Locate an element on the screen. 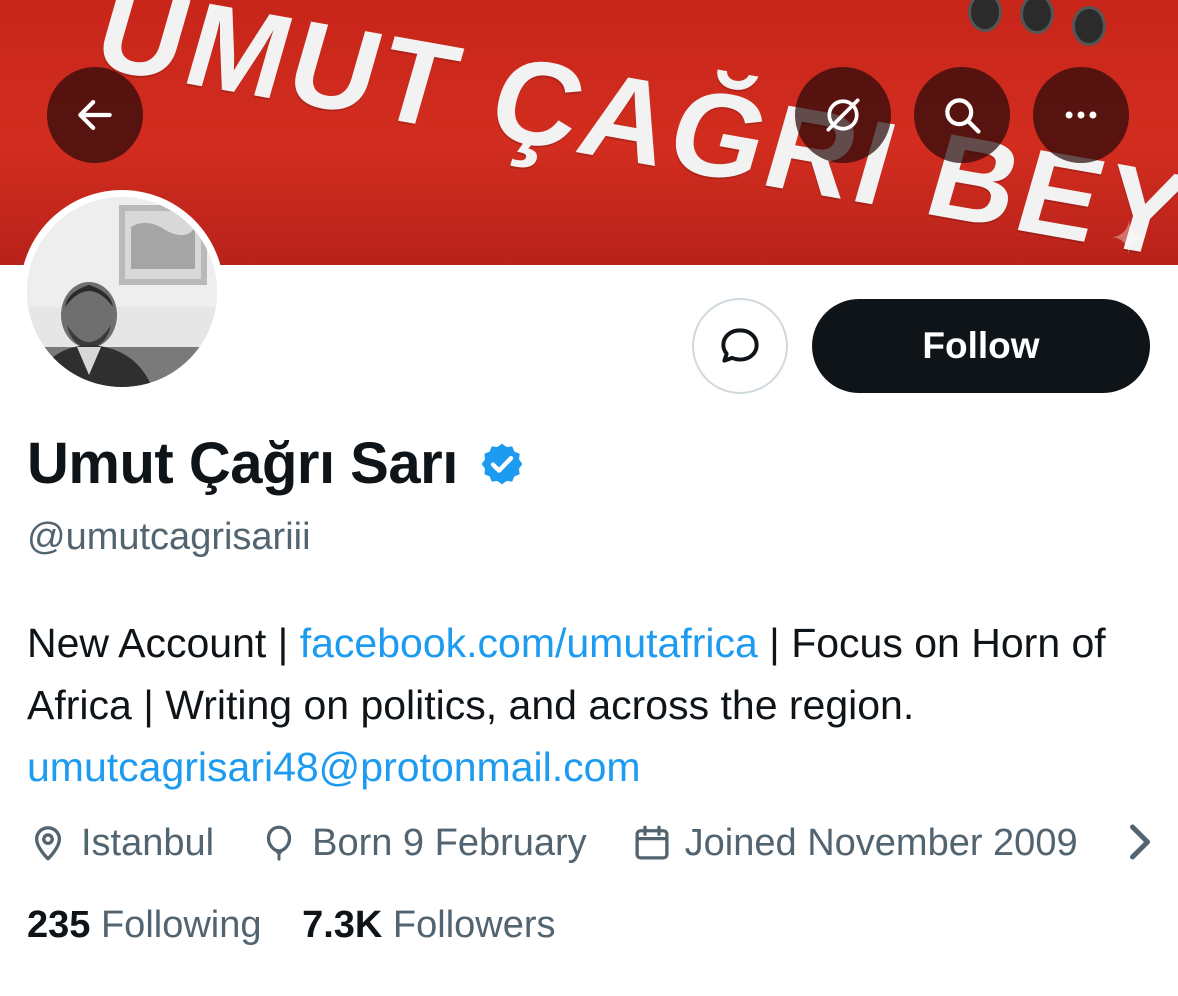  bio-link-facebook: facebook.com/umutafrica is located at coordinates (529, 643).